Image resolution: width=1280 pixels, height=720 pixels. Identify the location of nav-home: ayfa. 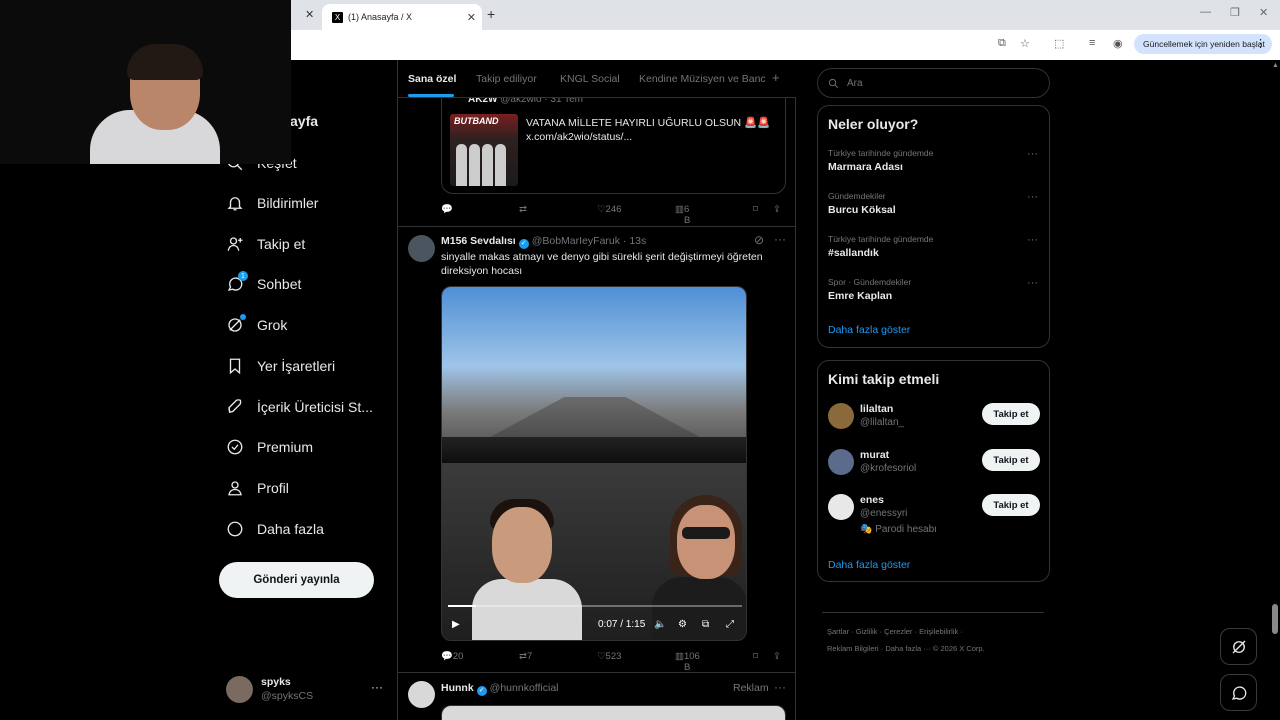
(304, 121).